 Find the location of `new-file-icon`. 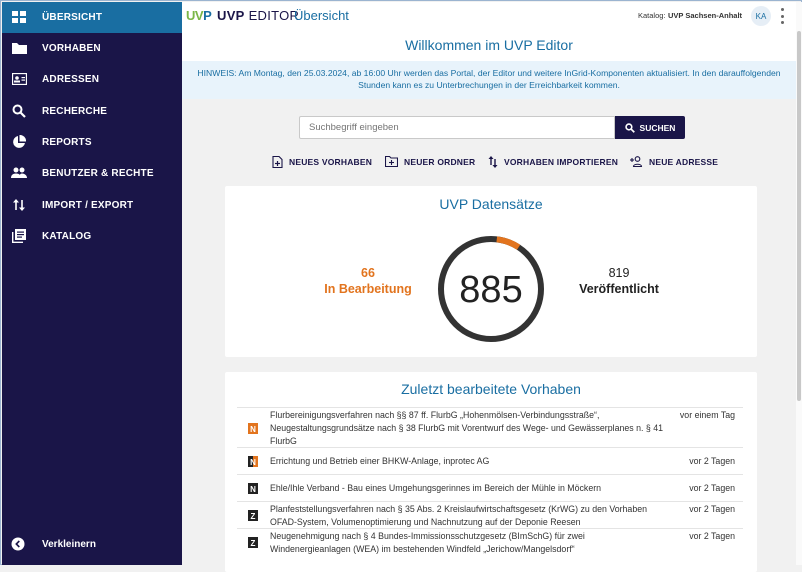

new-file-icon is located at coordinates (277, 162).